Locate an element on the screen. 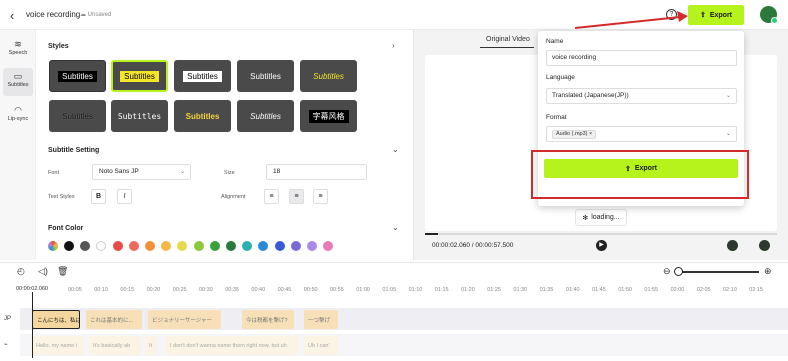 This screenshot has height=361, width=788. size-select: 18 is located at coordinates (316, 172).